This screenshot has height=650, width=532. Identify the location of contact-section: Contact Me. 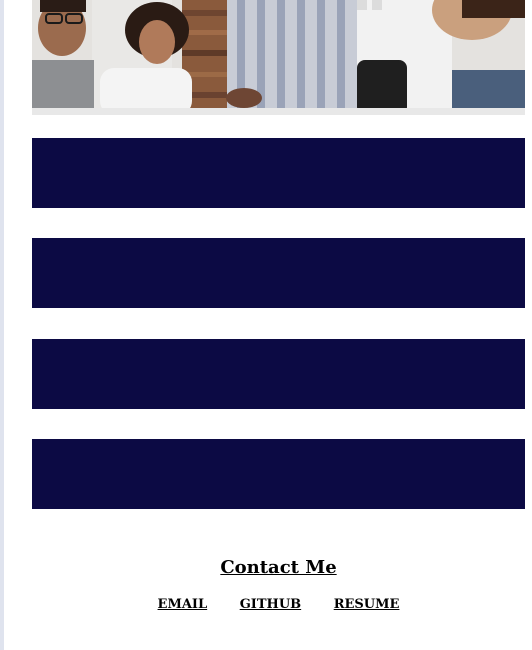
(278, 568).